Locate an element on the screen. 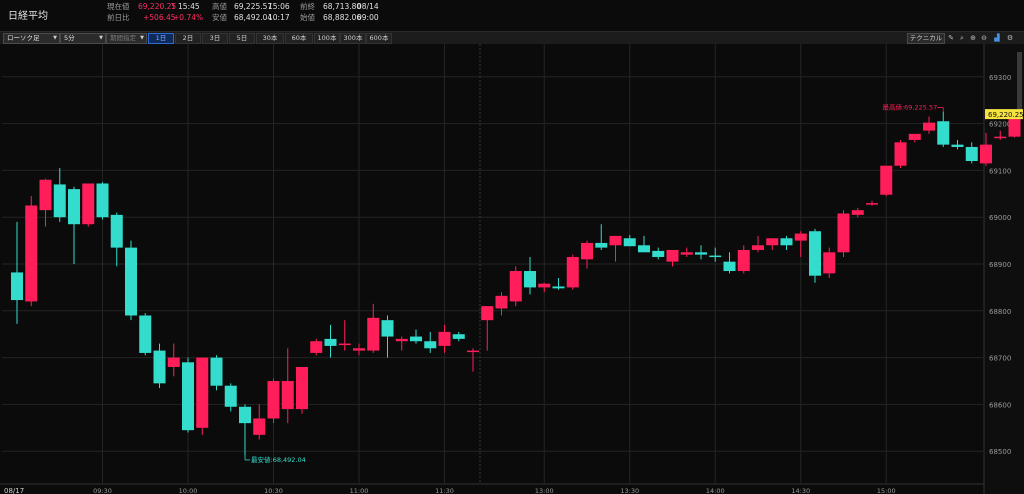 The width and height of the screenshot is (1024, 494). low-time: 10:17 is located at coordinates (279, 17).